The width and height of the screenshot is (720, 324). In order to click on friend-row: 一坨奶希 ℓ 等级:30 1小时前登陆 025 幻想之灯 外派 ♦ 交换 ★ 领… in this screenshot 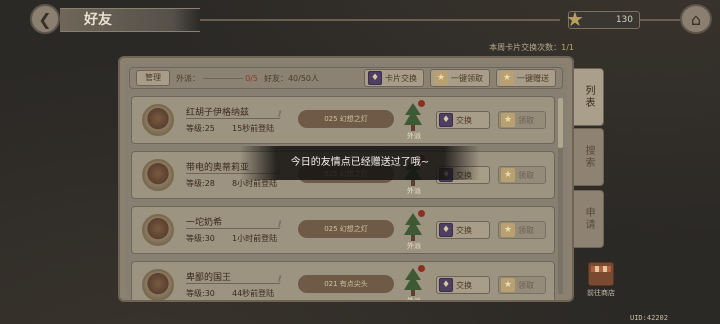, I will do `click(343, 230)`.